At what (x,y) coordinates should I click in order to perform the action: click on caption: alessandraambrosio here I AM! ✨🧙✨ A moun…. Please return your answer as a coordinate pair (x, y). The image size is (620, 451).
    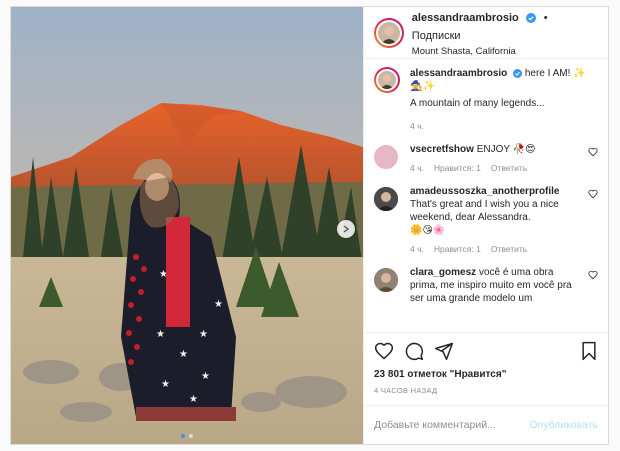
    Looking at the image, I should click on (486, 100).